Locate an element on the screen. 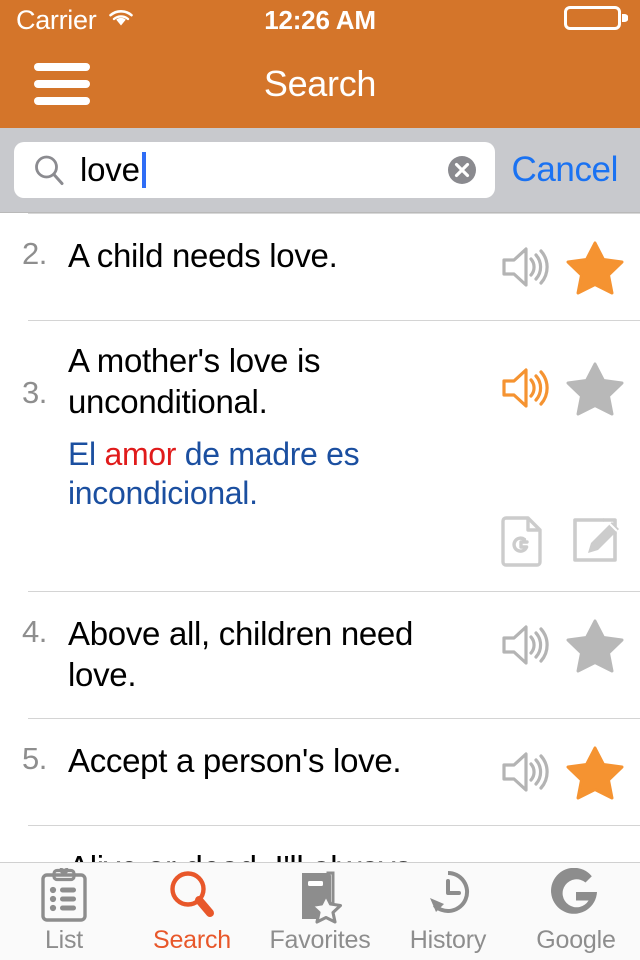 The width and height of the screenshot is (640, 960). status-bar-right is located at coordinates (596, 20).